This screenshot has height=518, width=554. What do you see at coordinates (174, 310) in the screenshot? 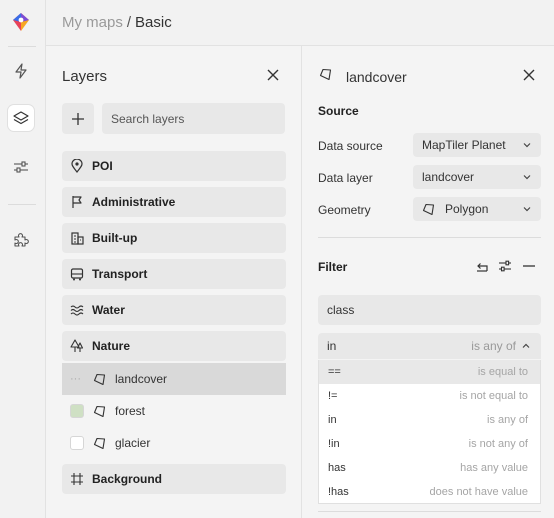
I see `layer-group-water: Water` at bounding box center [174, 310].